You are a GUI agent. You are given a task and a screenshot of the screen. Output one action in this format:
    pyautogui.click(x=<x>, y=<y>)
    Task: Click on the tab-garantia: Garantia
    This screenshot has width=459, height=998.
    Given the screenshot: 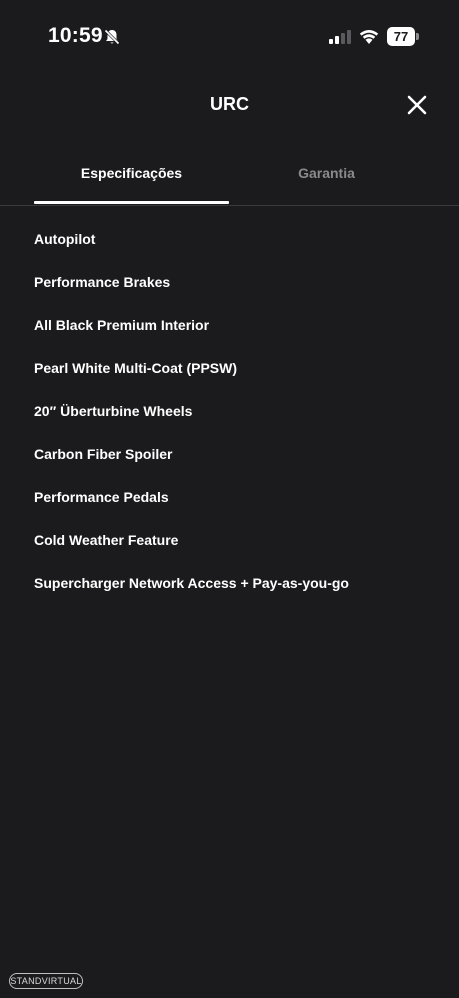 What is the action you would take?
    pyautogui.click(x=326, y=181)
    